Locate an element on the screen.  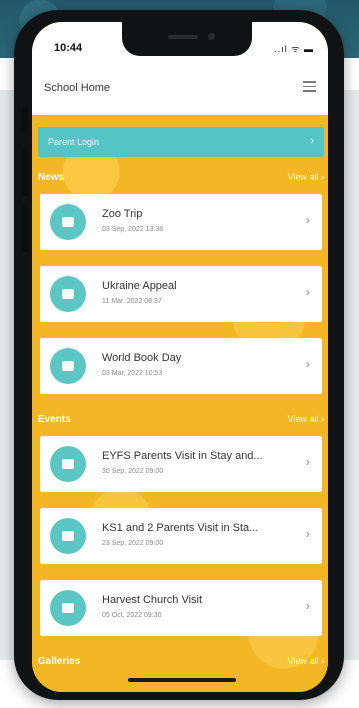
notch is located at coordinates (187, 39).